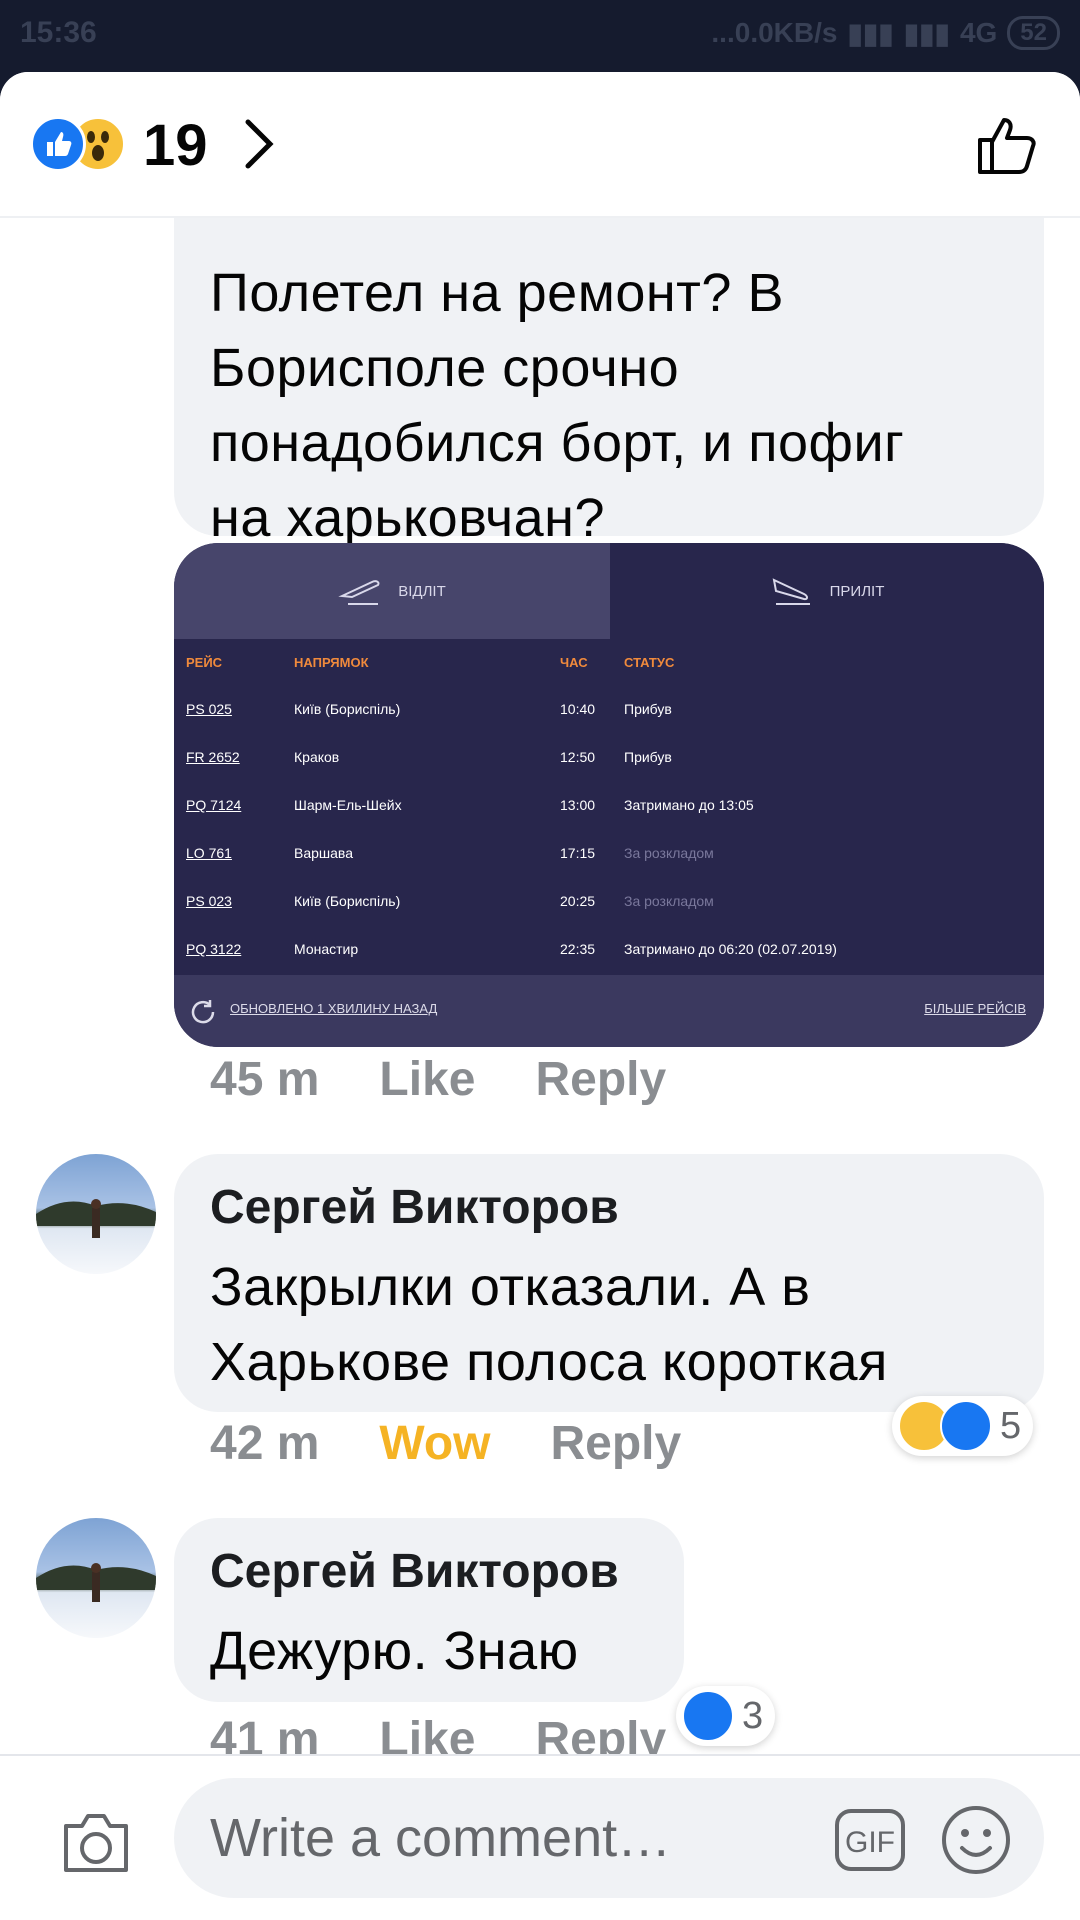  I want to click on comment-reactions-badge-3: 3, so click(726, 1716).